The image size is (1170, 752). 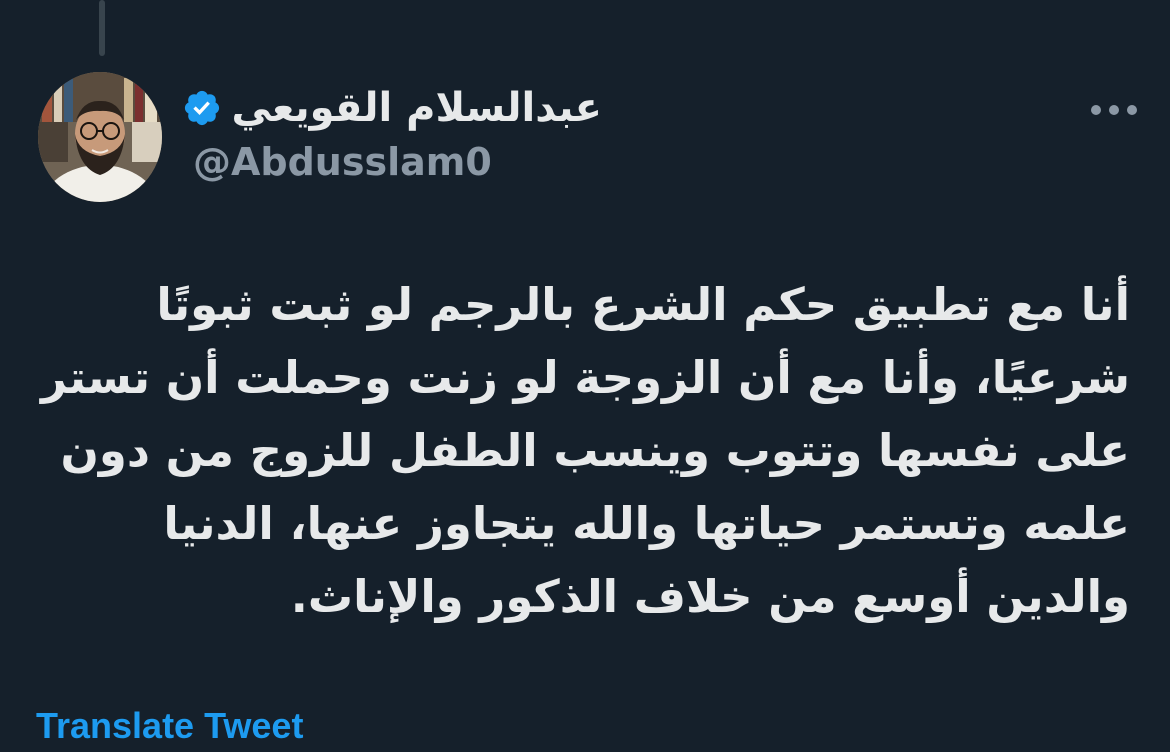 I want to click on author-name-row: عبدالسلام القويعي, so click(x=392, y=108).